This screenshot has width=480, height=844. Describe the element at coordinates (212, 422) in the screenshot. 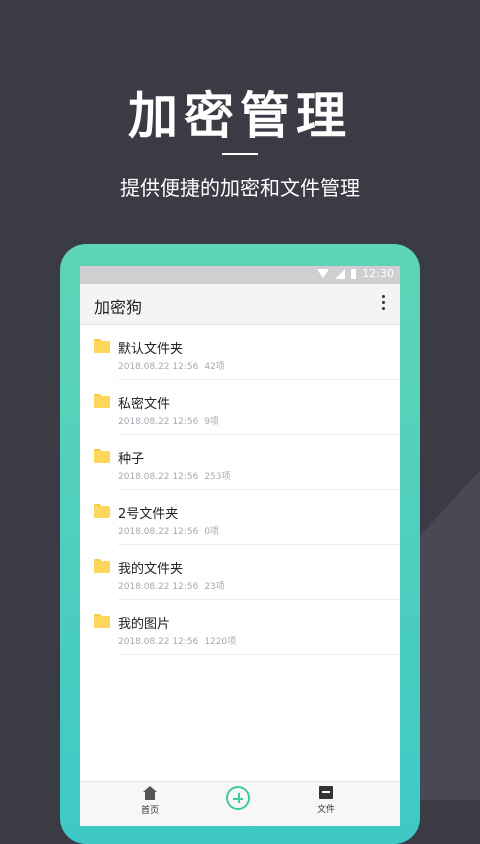

I see `folder-count: 9项` at that location.